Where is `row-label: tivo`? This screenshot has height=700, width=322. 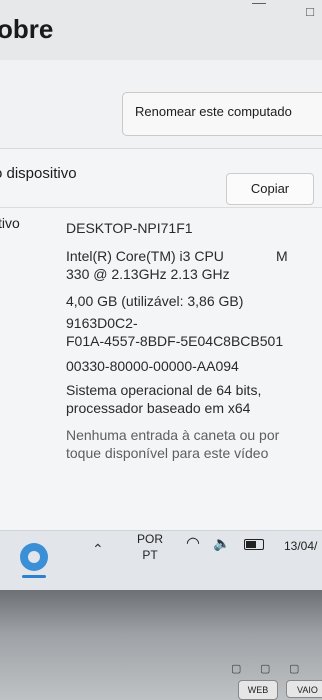
row-label: tivo is located at coordinates (10, 223).